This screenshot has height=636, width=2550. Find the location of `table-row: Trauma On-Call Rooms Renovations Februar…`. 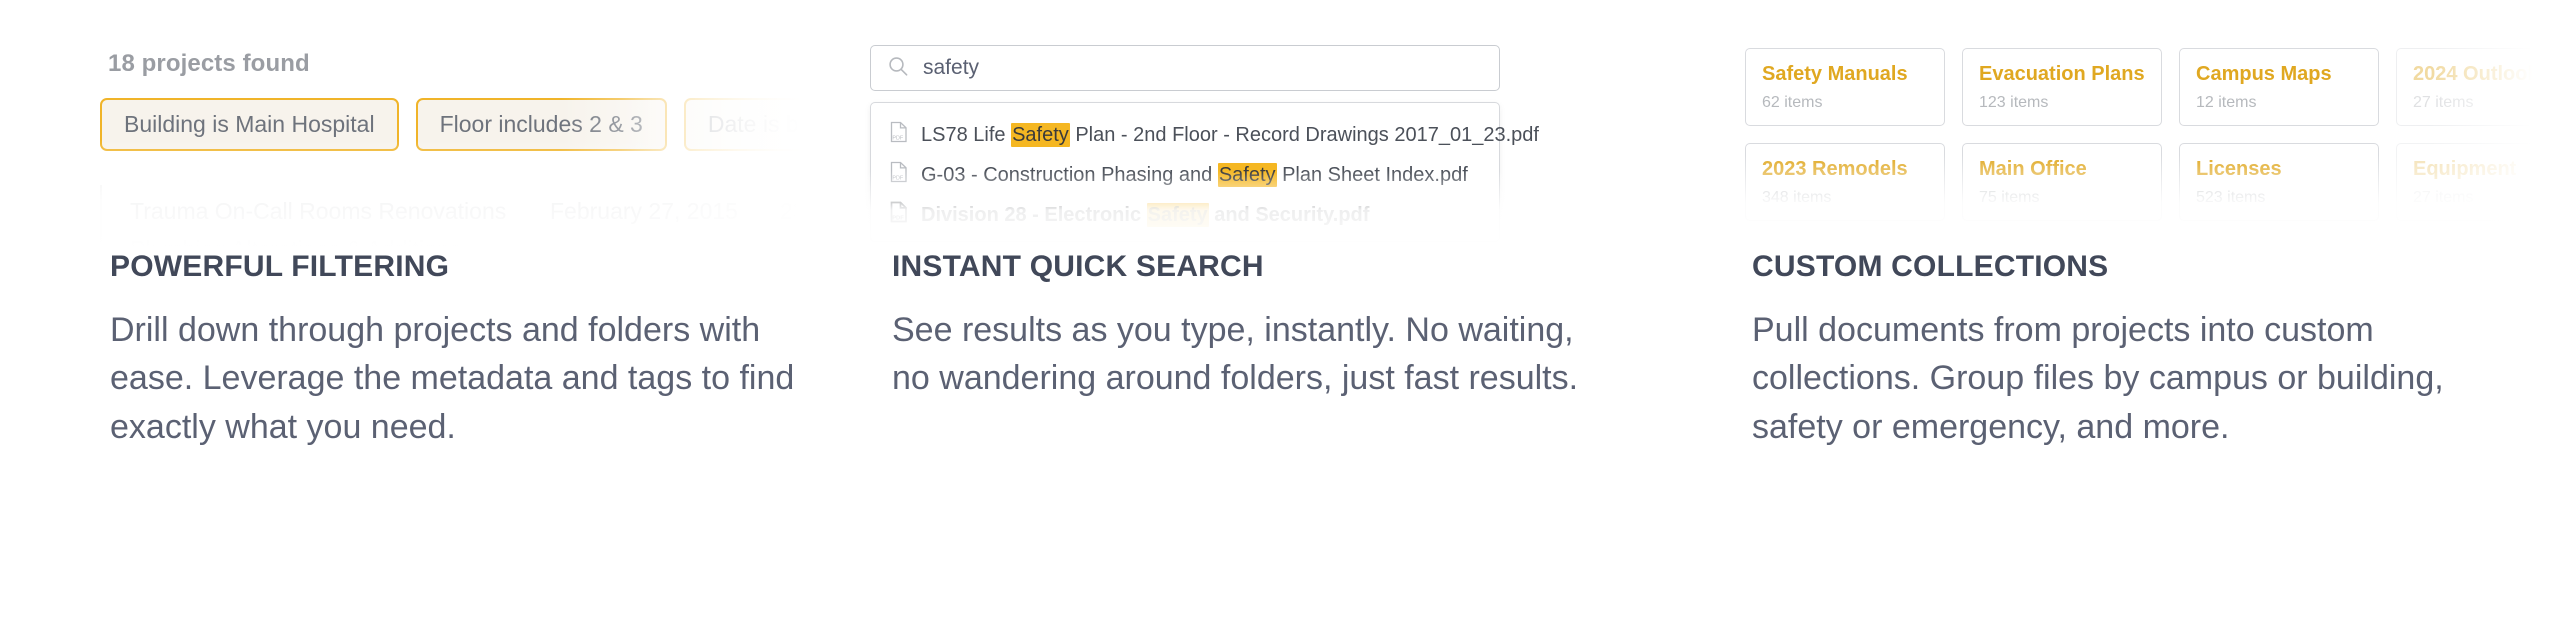

table-row: Trauma On-Call Rooms Renovations Februar… is located at coordinates (490, 211).